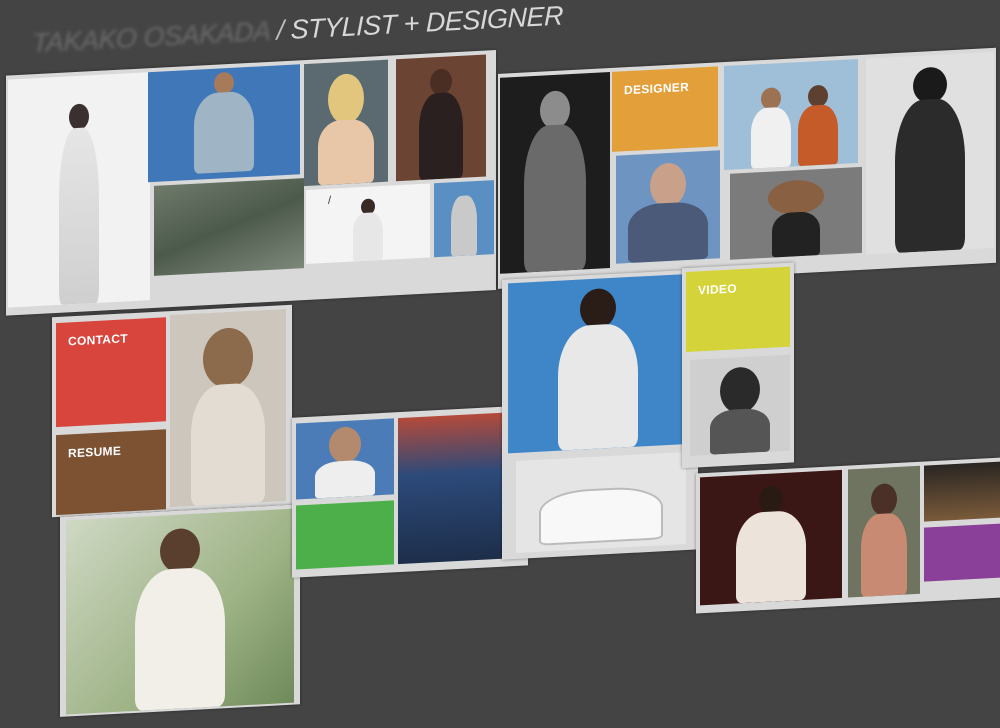 The image size is (1000, 728). I want to click on photo-tile-feathers, so click(229, 227).